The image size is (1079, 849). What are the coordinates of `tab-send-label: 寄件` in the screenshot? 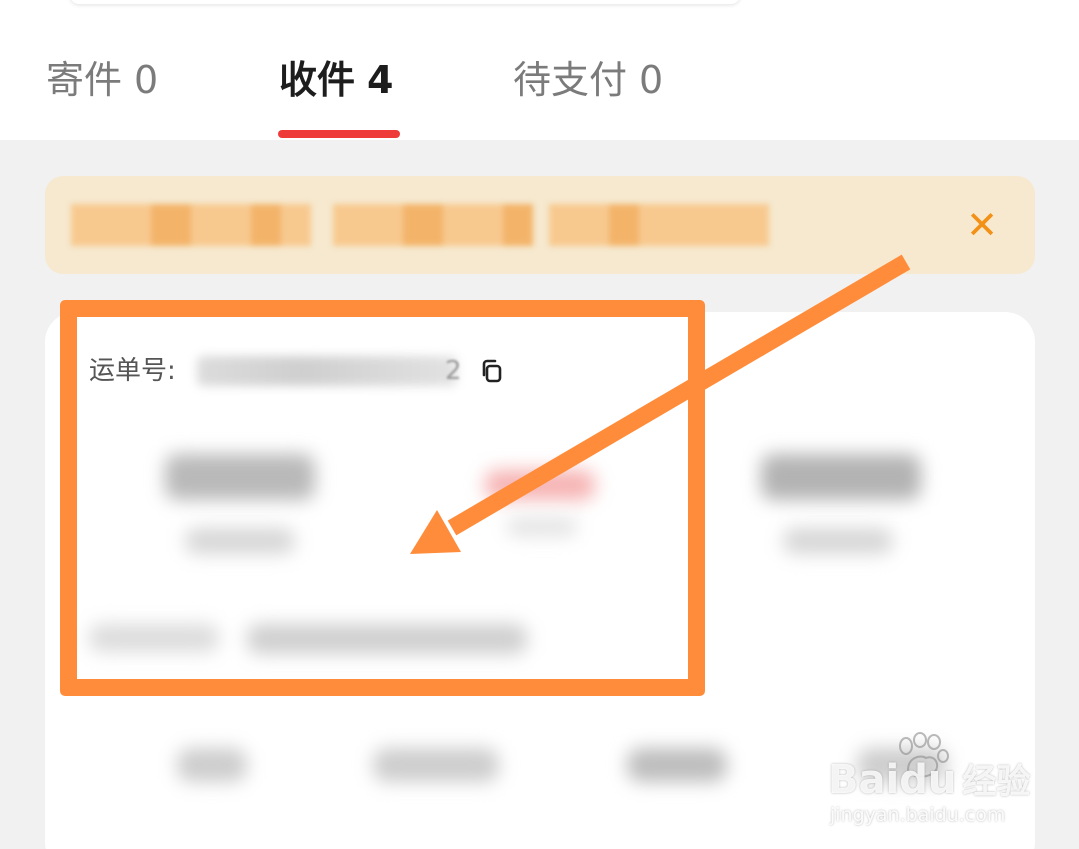 It's located at (84, 80).